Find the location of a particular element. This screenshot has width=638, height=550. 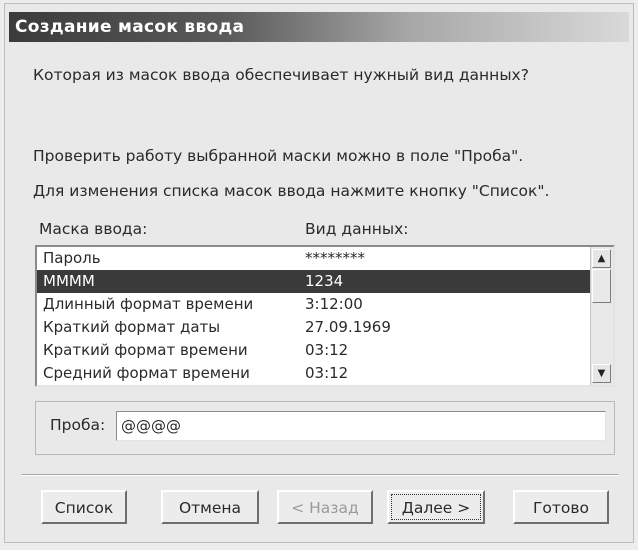

list-item-mask: Длинный формат времени is located at coordinates (148, 304).